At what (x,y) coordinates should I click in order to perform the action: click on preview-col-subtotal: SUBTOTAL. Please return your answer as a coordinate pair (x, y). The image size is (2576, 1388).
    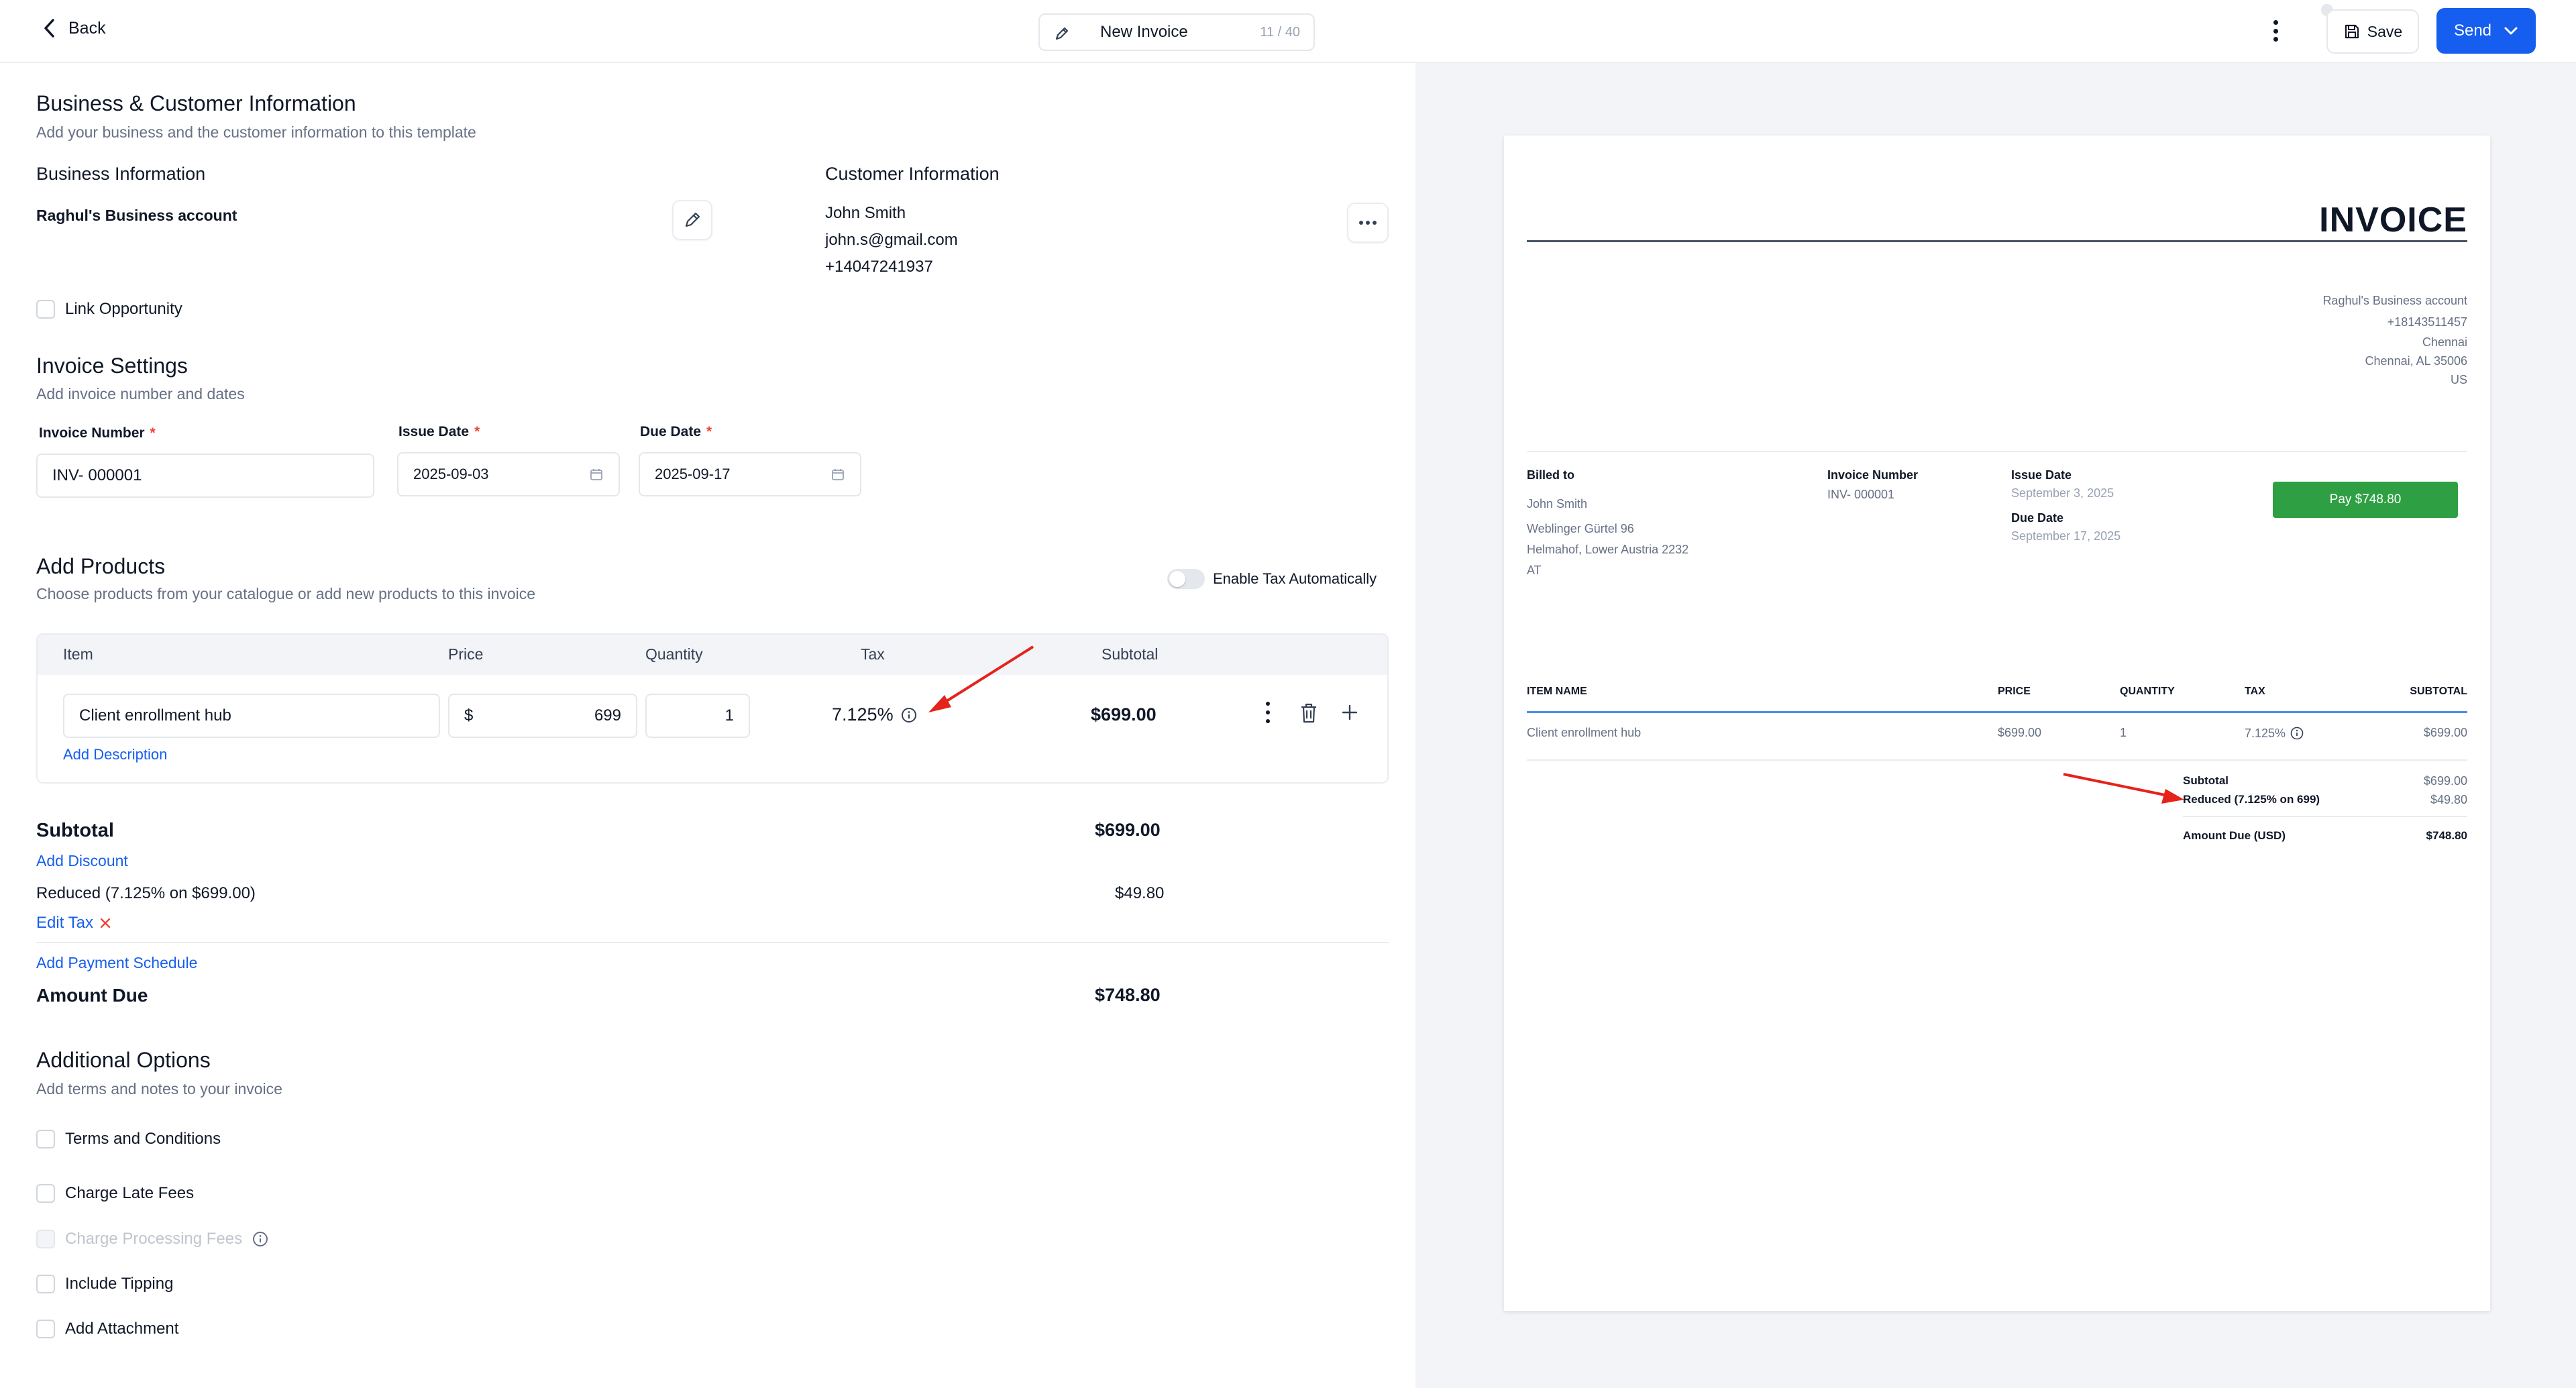
    Looking at the image, I should click on (2438, 691).